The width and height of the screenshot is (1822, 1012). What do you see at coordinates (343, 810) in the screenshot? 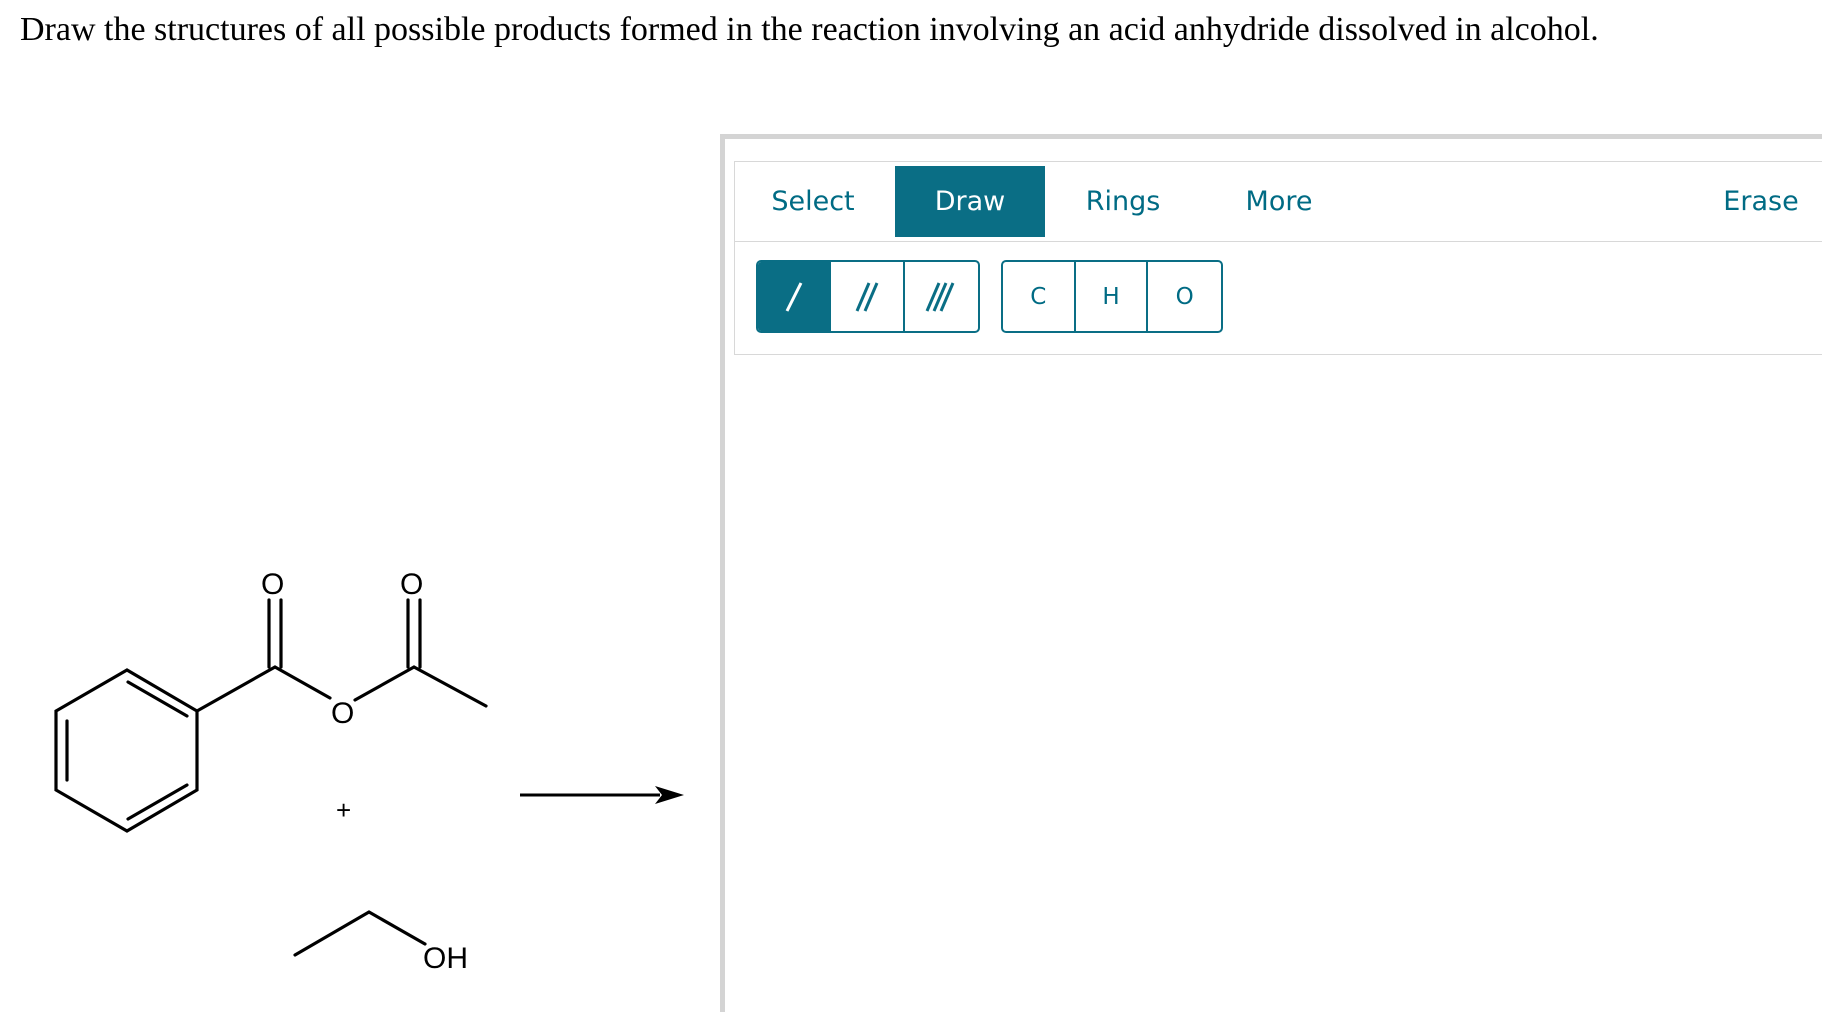
I see `plus-sign: +` at bounding box center [343, 810].